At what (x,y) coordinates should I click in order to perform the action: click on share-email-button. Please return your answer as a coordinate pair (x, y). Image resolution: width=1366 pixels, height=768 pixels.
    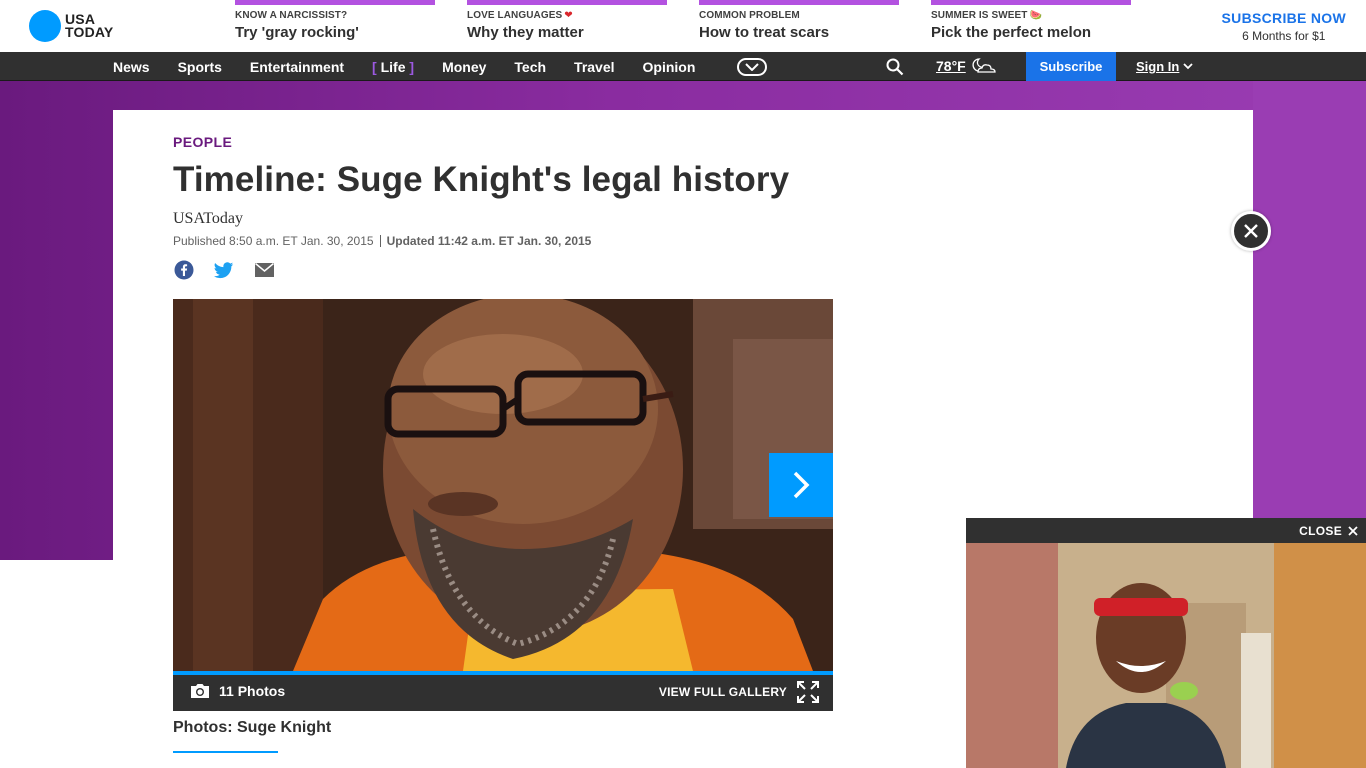
    Looking at the image, I should click on (264, 270).